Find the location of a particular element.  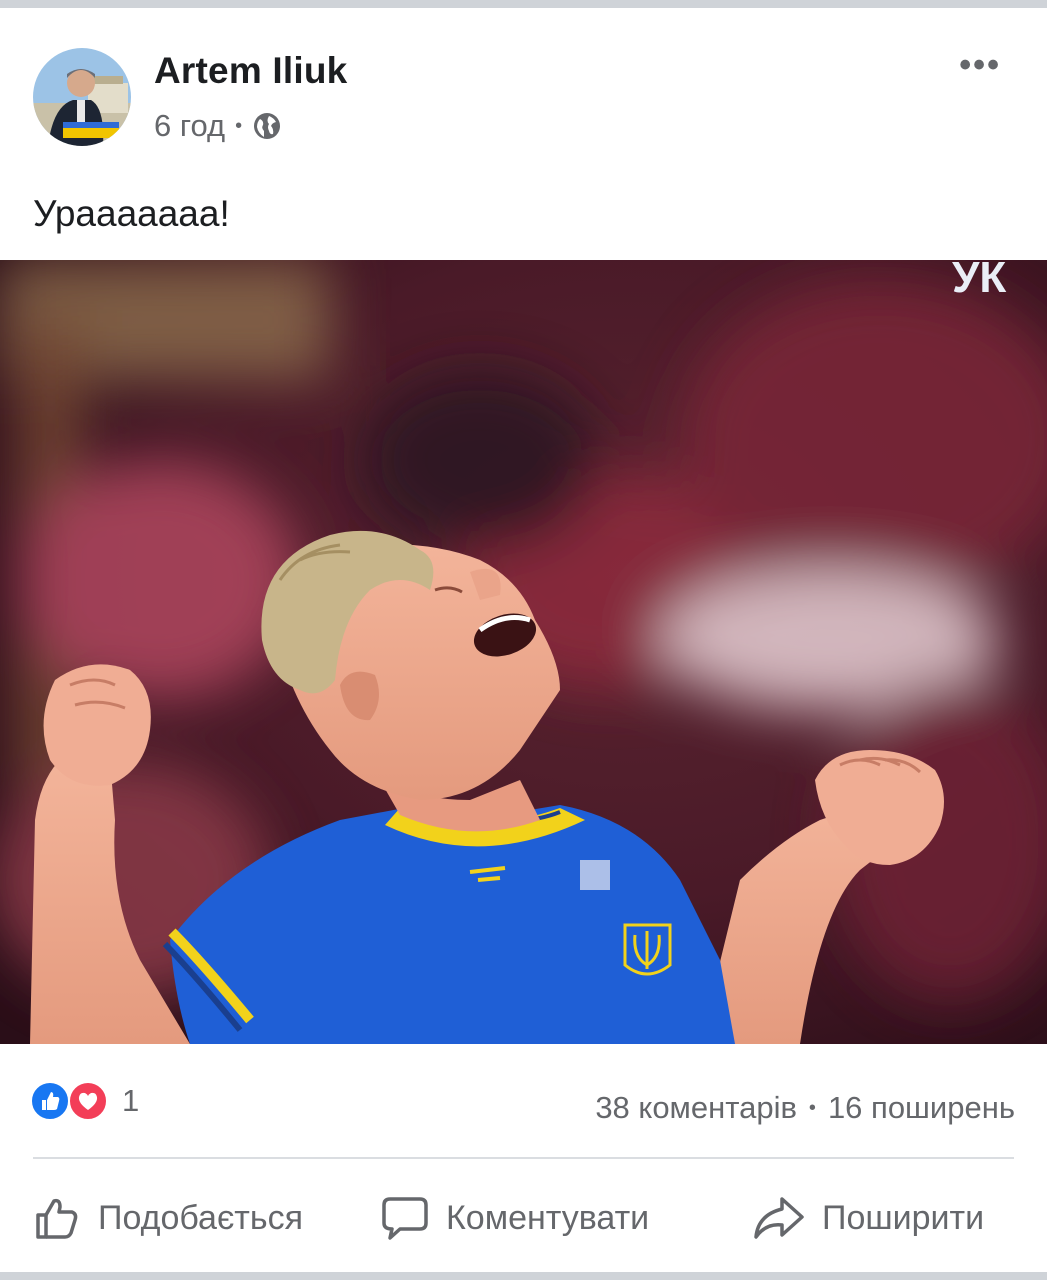

reactions-summary: 1 is located at coordinates (84, 1101).